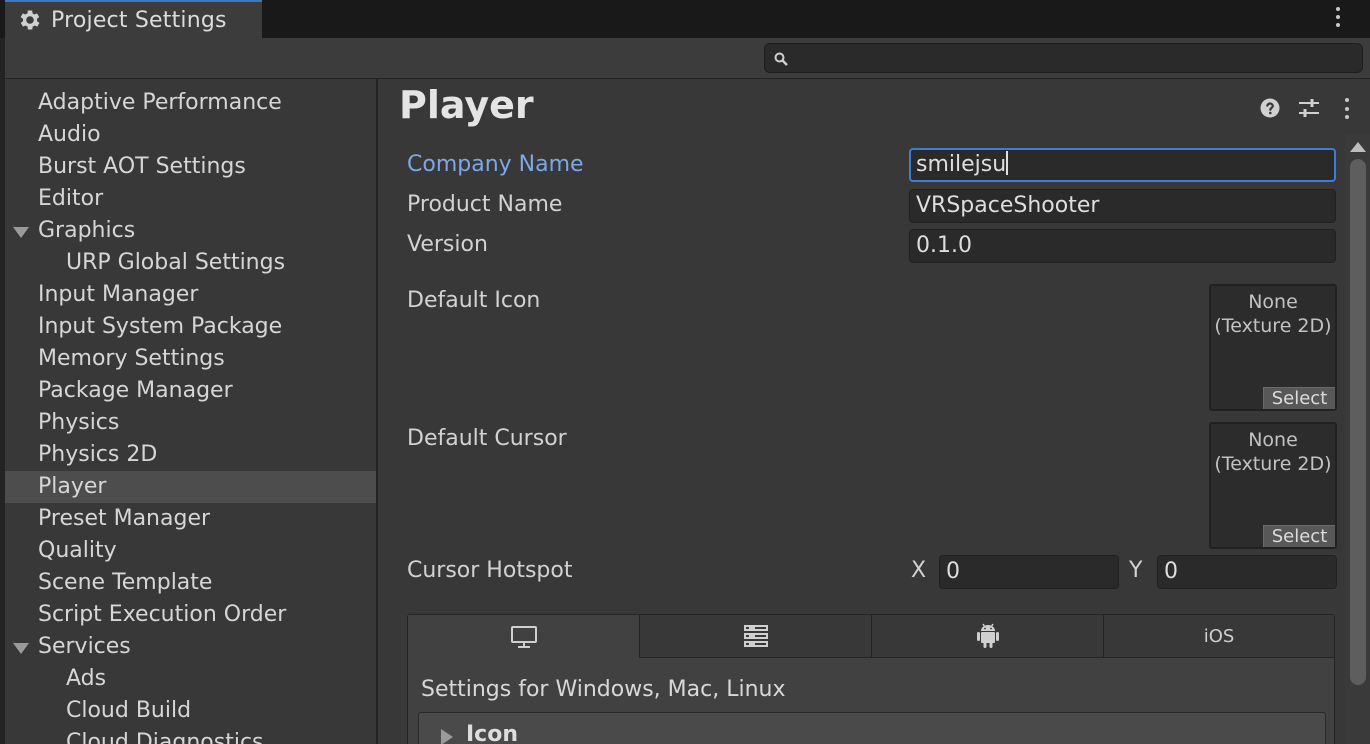 This screenshot has height=744, width=1370. Describe the element at coordinates (125, 582) in the screenshot. I see `sidebar-item-label: Scene Template` at that location.